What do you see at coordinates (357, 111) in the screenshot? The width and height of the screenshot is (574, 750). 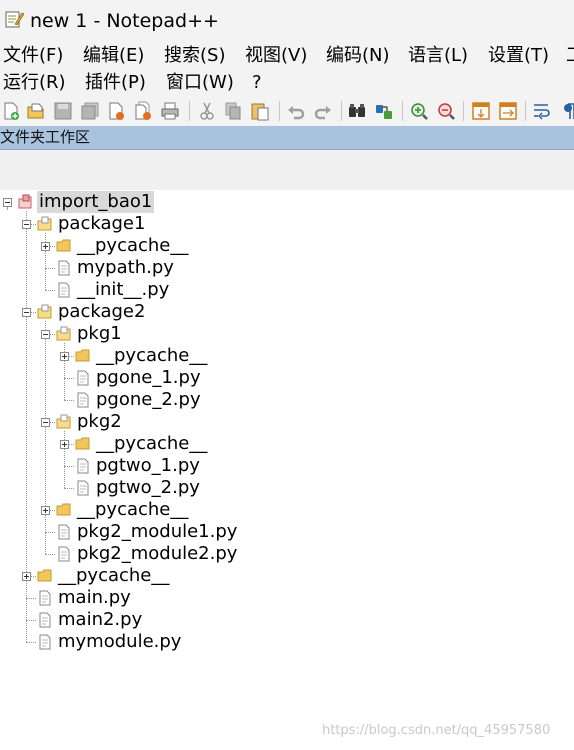 I see `find-icon` at bounding box center [357, 111].